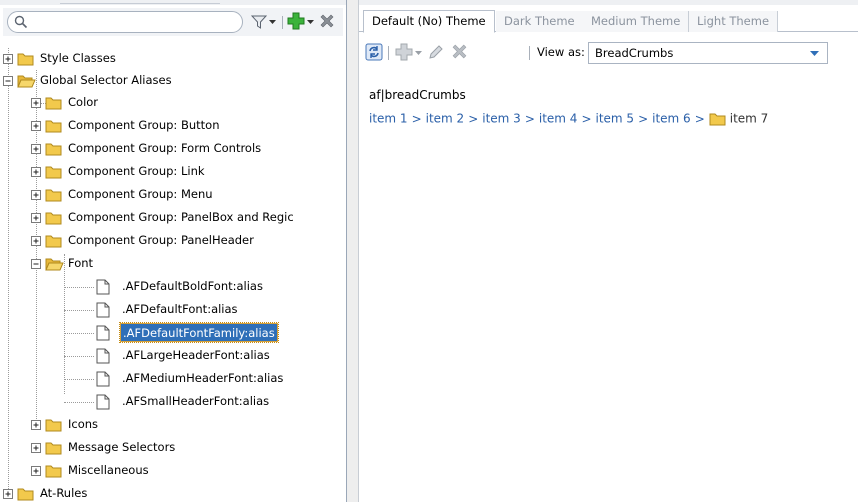  What do you see at coordinates (173, 425) in the screenshot?
I see `tree-item-icons: Icons` at bounding box center [173, 425].